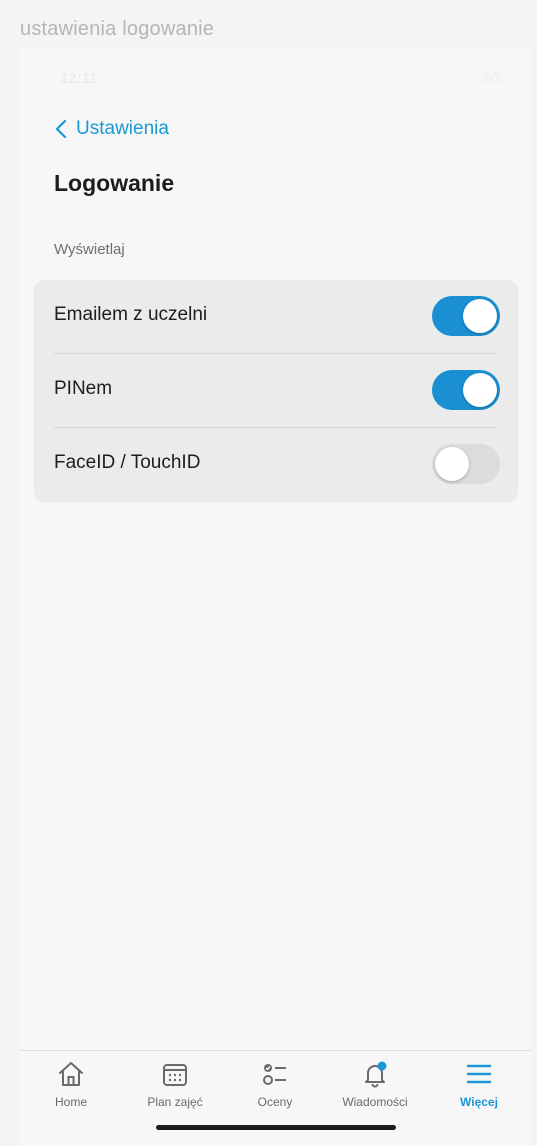  I want to click on checklist-icon, so click(274, 1074).